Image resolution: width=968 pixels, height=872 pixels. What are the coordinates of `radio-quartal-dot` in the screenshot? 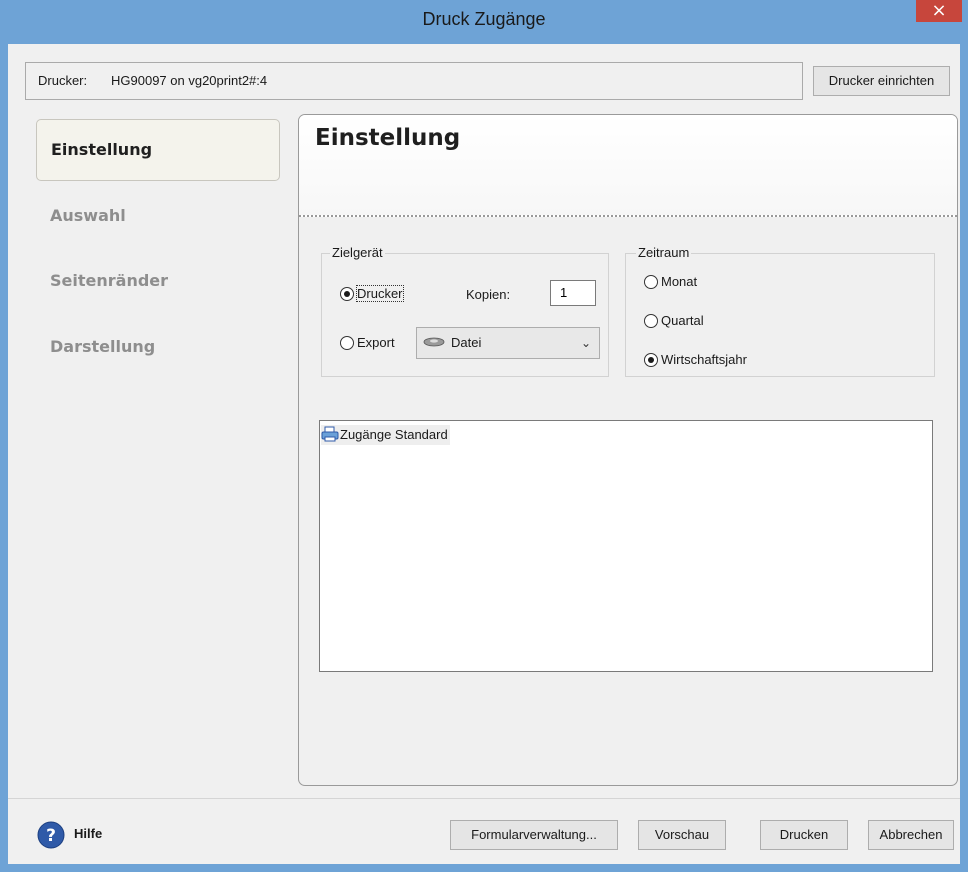 It's located at (651, 321).